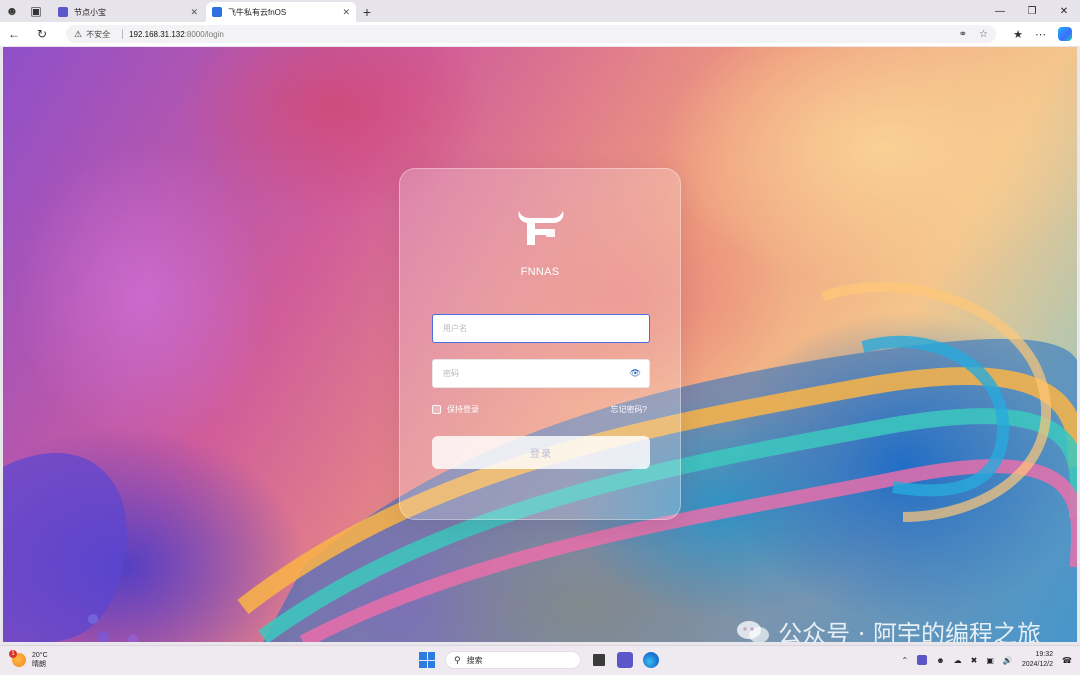  I want to click on username-field, so click(541, 328).